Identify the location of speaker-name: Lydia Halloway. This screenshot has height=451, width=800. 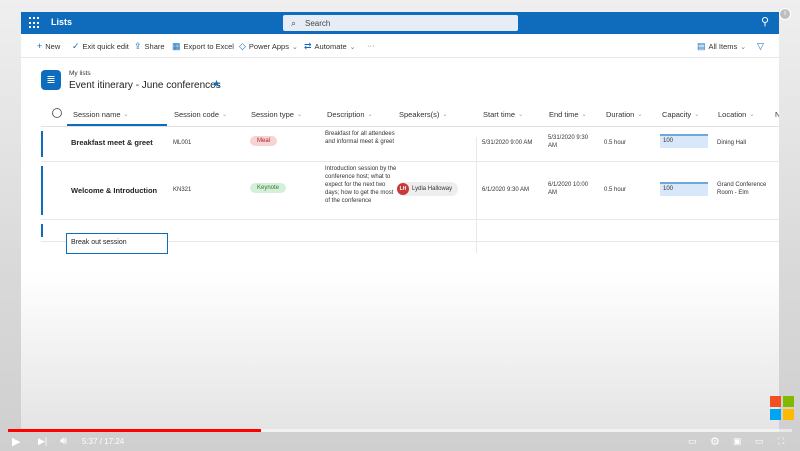
(432, 189).